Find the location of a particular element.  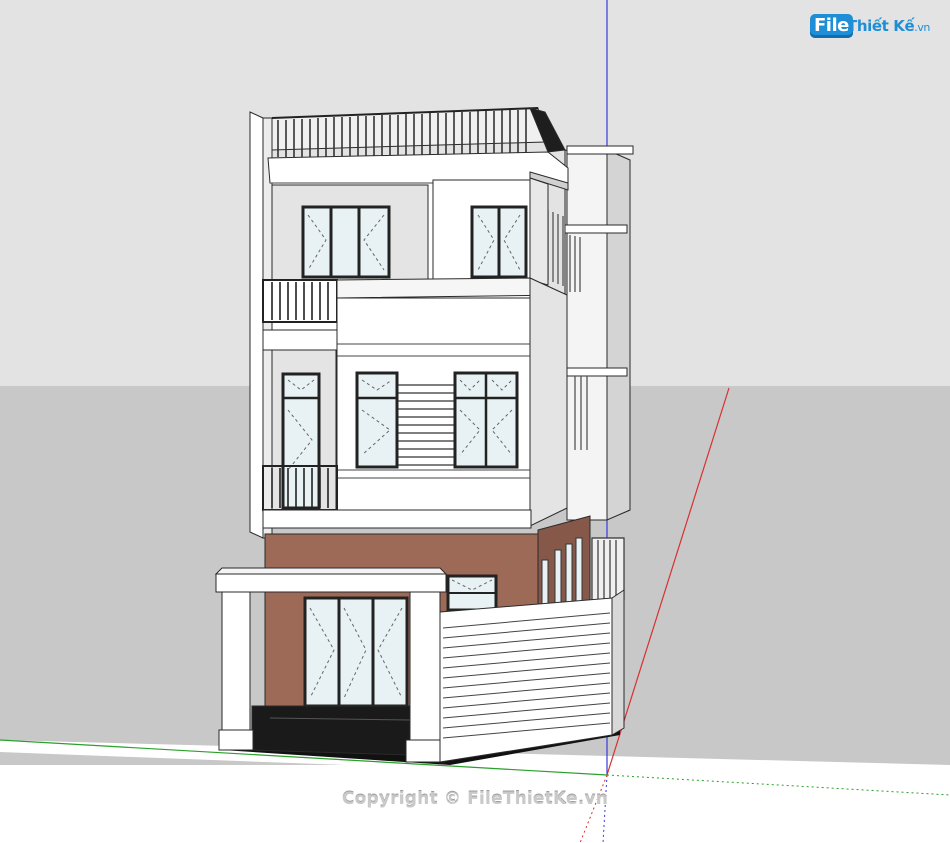

logo-brand-name: Thiết Kế is located at coordinates (881, 26).